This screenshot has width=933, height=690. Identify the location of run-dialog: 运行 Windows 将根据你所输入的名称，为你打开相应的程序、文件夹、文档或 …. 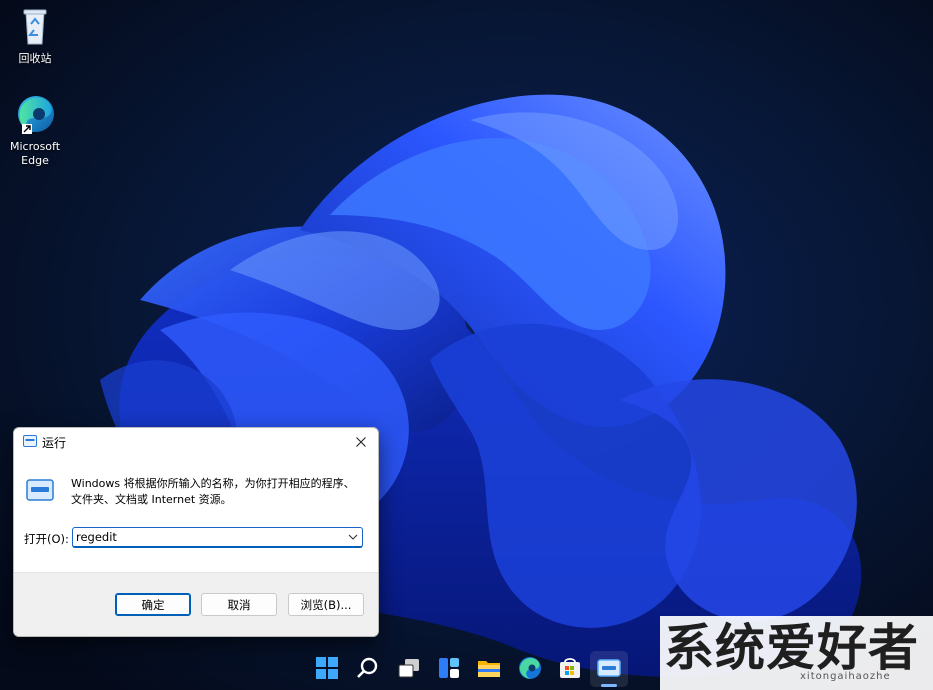
(196, 532).